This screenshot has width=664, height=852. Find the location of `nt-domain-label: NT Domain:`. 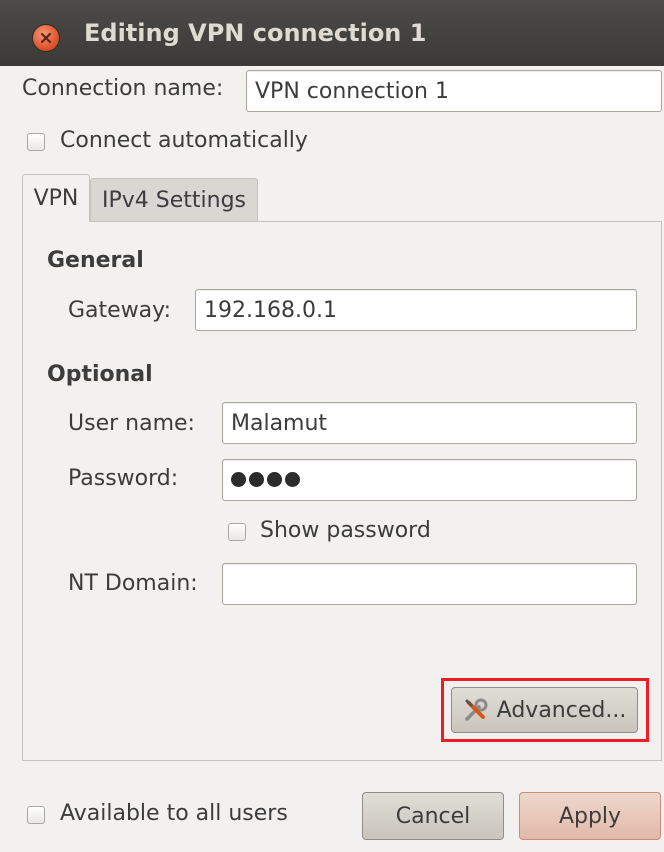

nt-domain-label: NT Domain: is located at coordinates (133, 583).